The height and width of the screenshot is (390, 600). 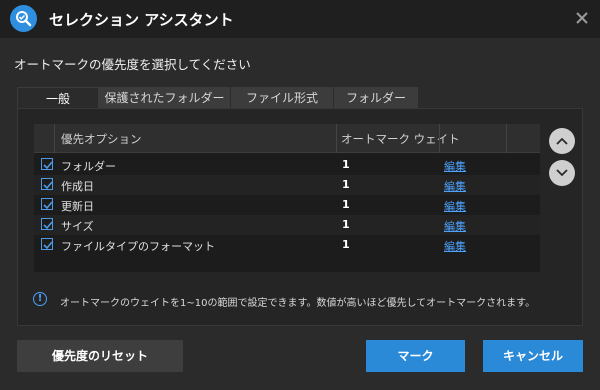 What do you see at coordinates (287, 225) in the screenshot?
I see `table-row: サイズ 1 編集` at bounding box center [287, 225].